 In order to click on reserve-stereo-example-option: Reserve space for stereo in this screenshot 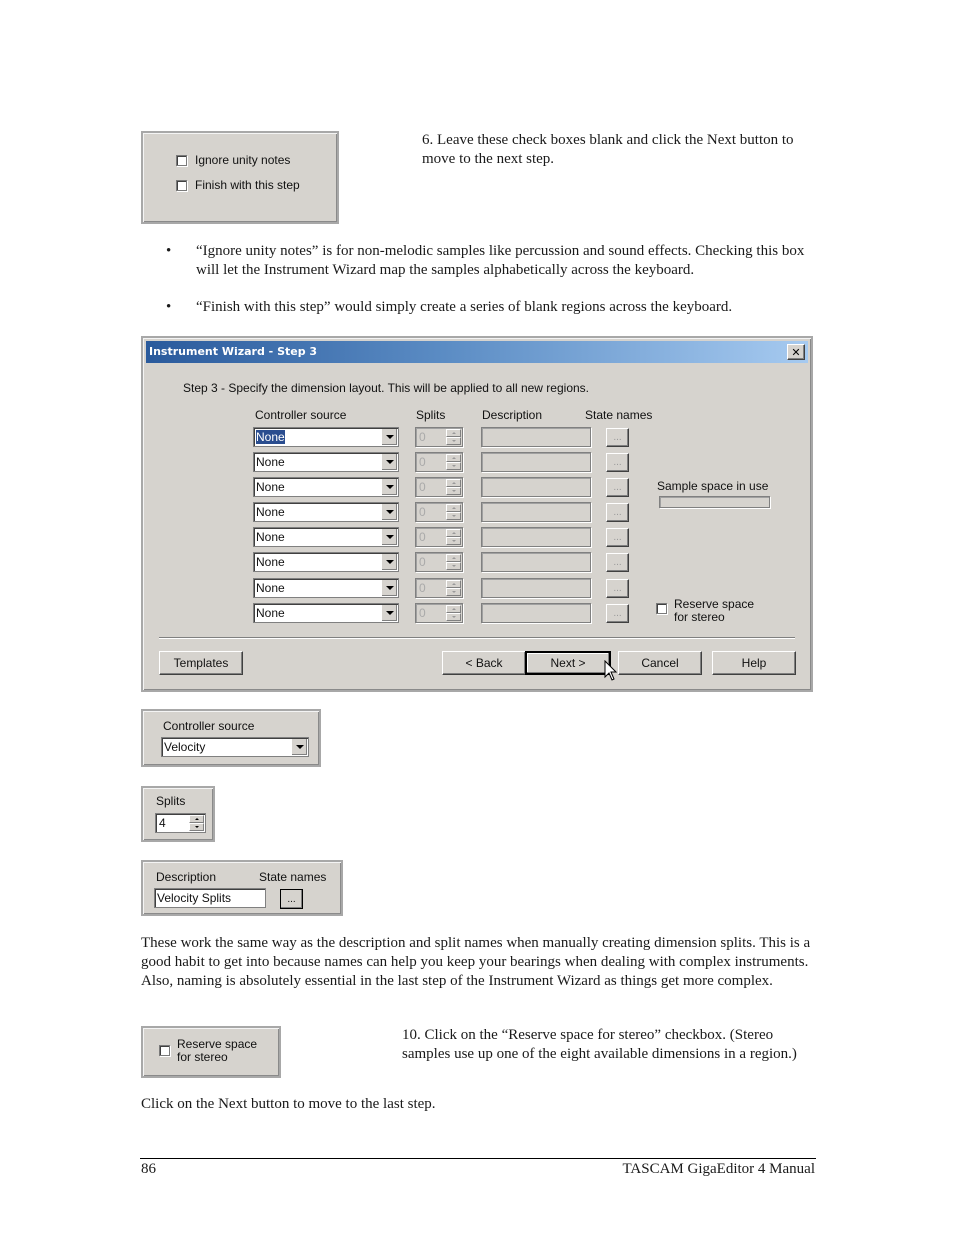, I will do `click(208, 1051)`.